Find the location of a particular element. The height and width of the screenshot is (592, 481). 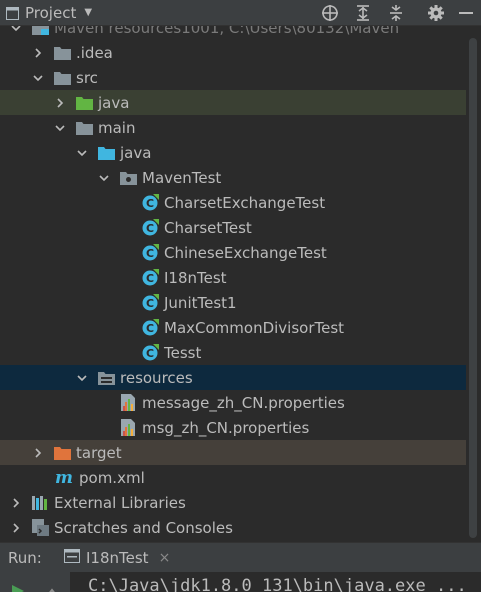

hide-icon is located at coordinates (466, 13).